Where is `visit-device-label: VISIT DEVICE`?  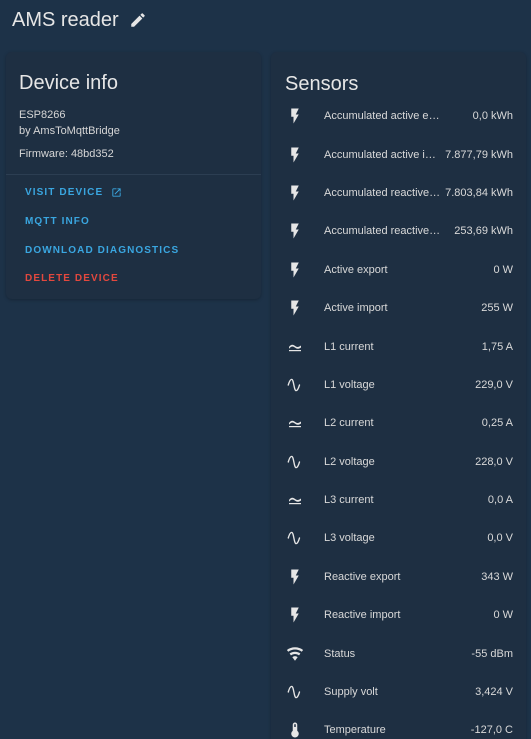
visit-device-label: VISIT DEVICE is located at coordinates (64, 192).